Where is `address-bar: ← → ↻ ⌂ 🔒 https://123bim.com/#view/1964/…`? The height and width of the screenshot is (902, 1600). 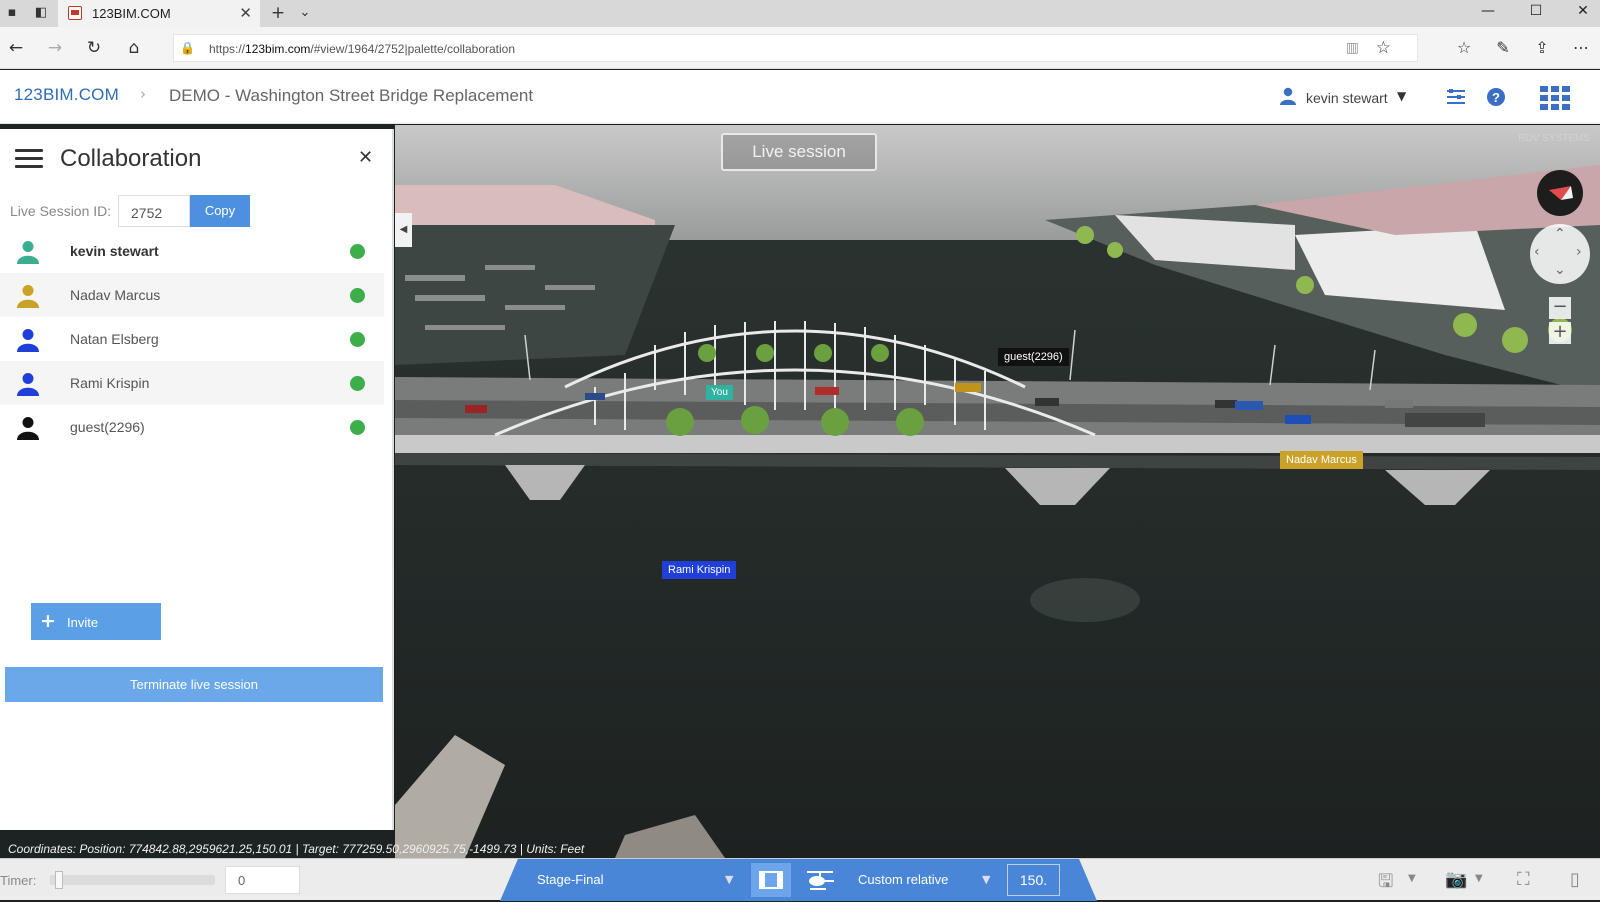
address-bar: ← → ↻ ⌂ 🔒 https://123bim.com/#view/1964/… is located at coordinates (800, 48).